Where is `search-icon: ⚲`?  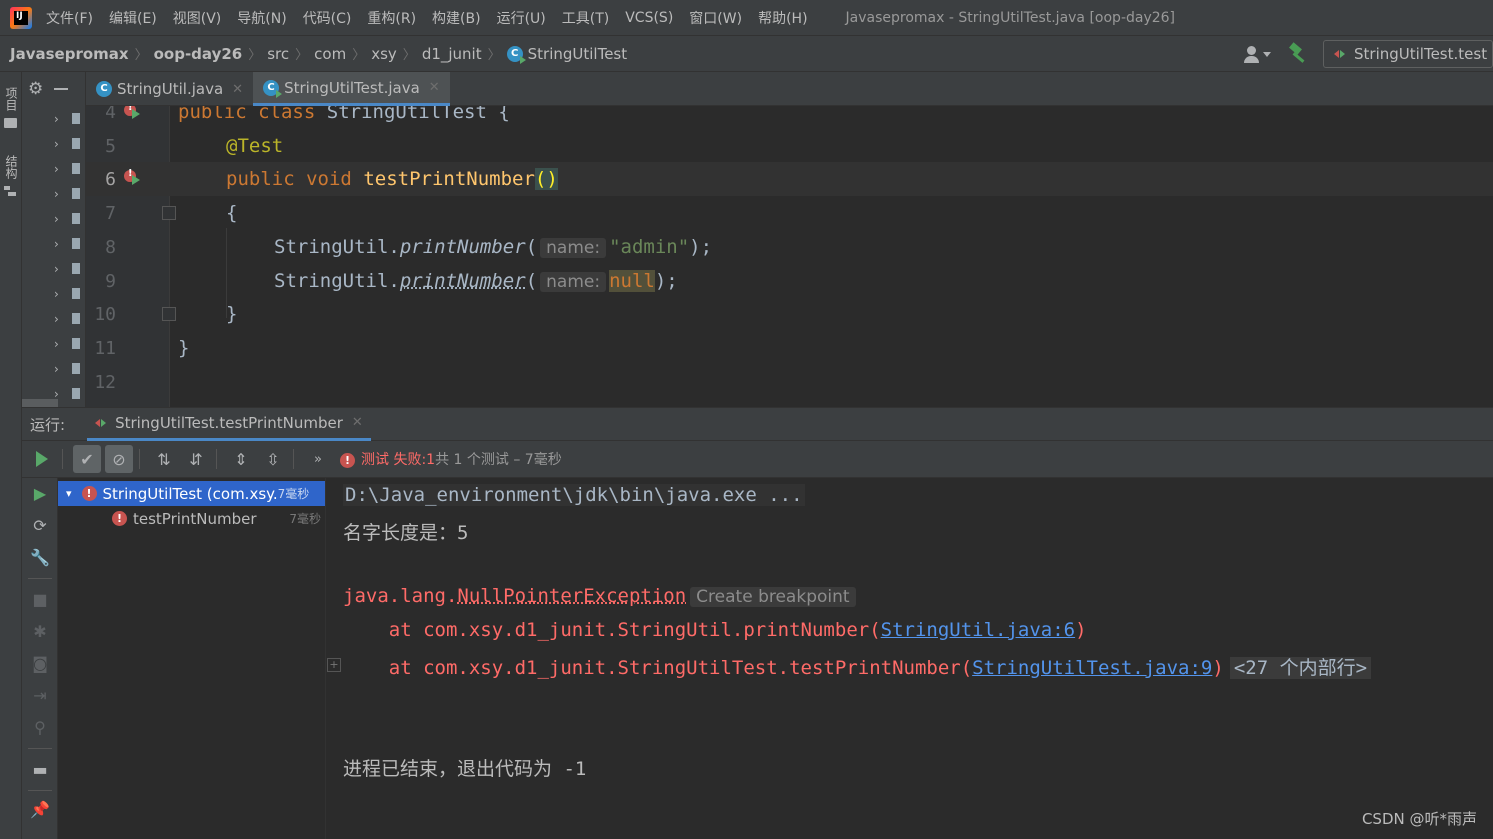 search-icon: ⚲ is located at coordinates (40, 728).